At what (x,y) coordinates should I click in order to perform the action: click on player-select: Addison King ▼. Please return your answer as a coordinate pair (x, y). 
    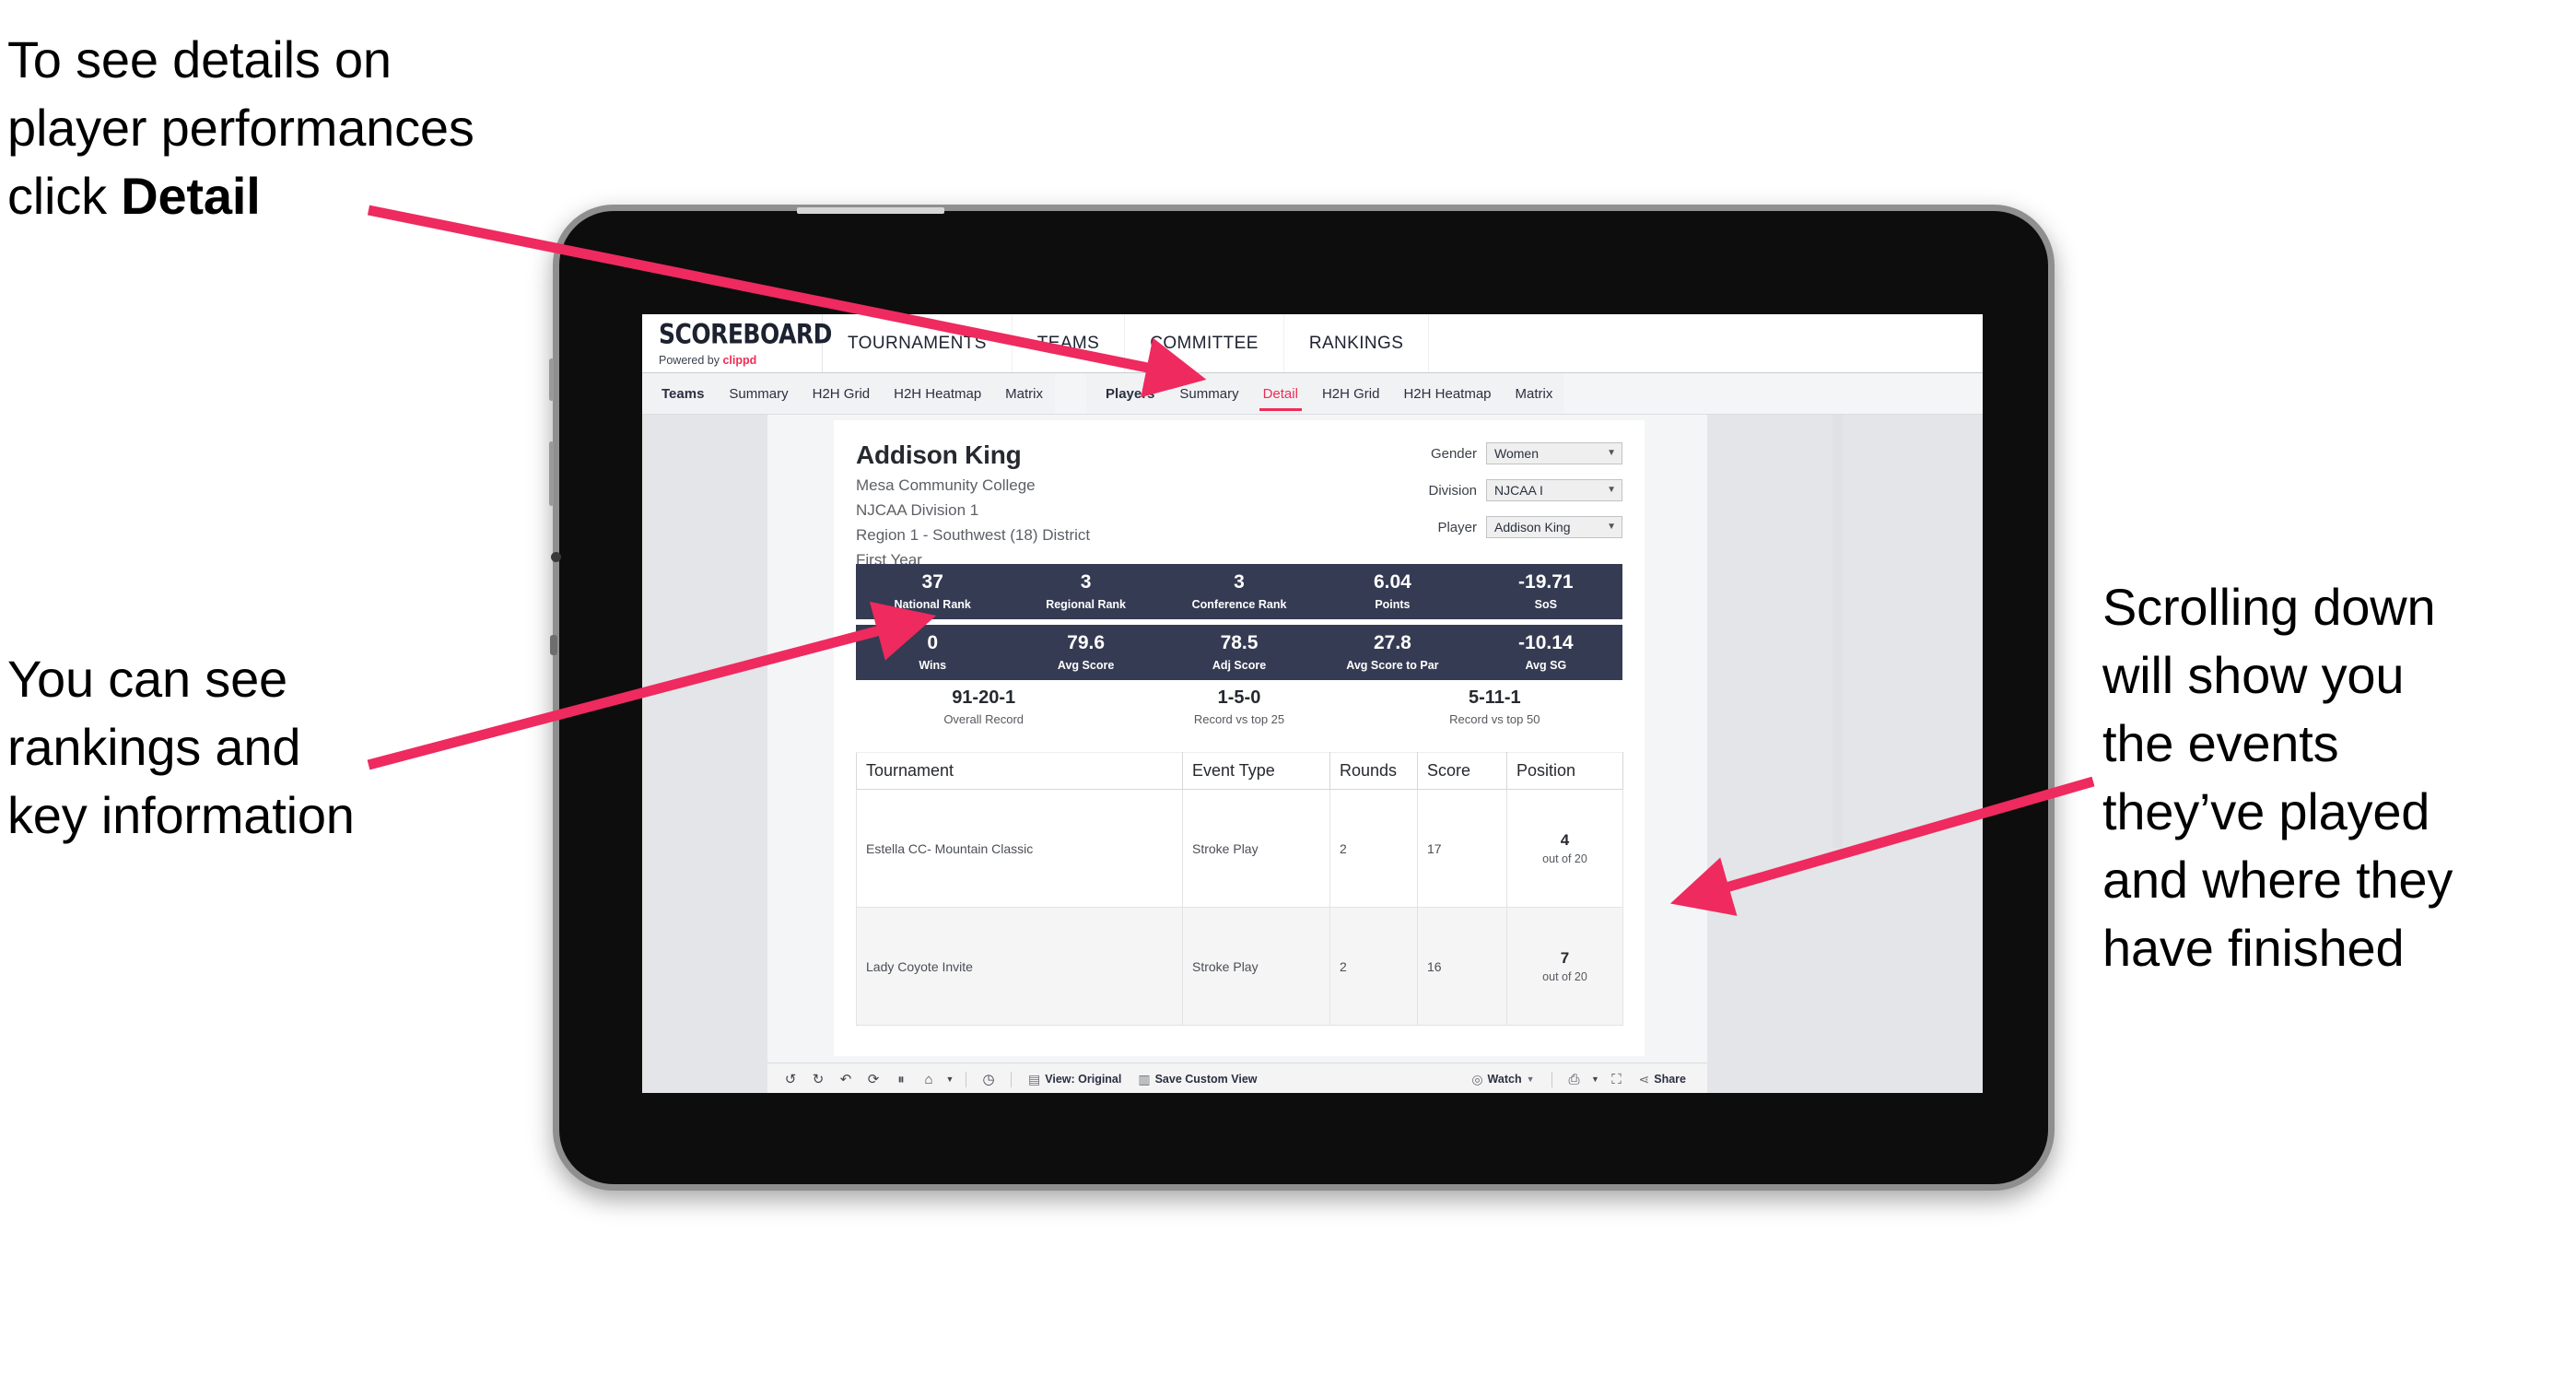
    Looking at the image, I should click on (1554, 527).